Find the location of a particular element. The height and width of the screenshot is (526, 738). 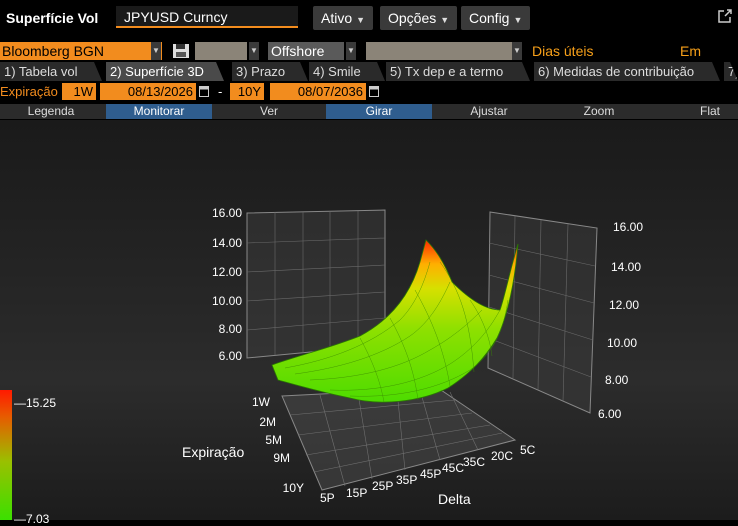

delta-axis-label: Delta is located at coordinates (454, 499).